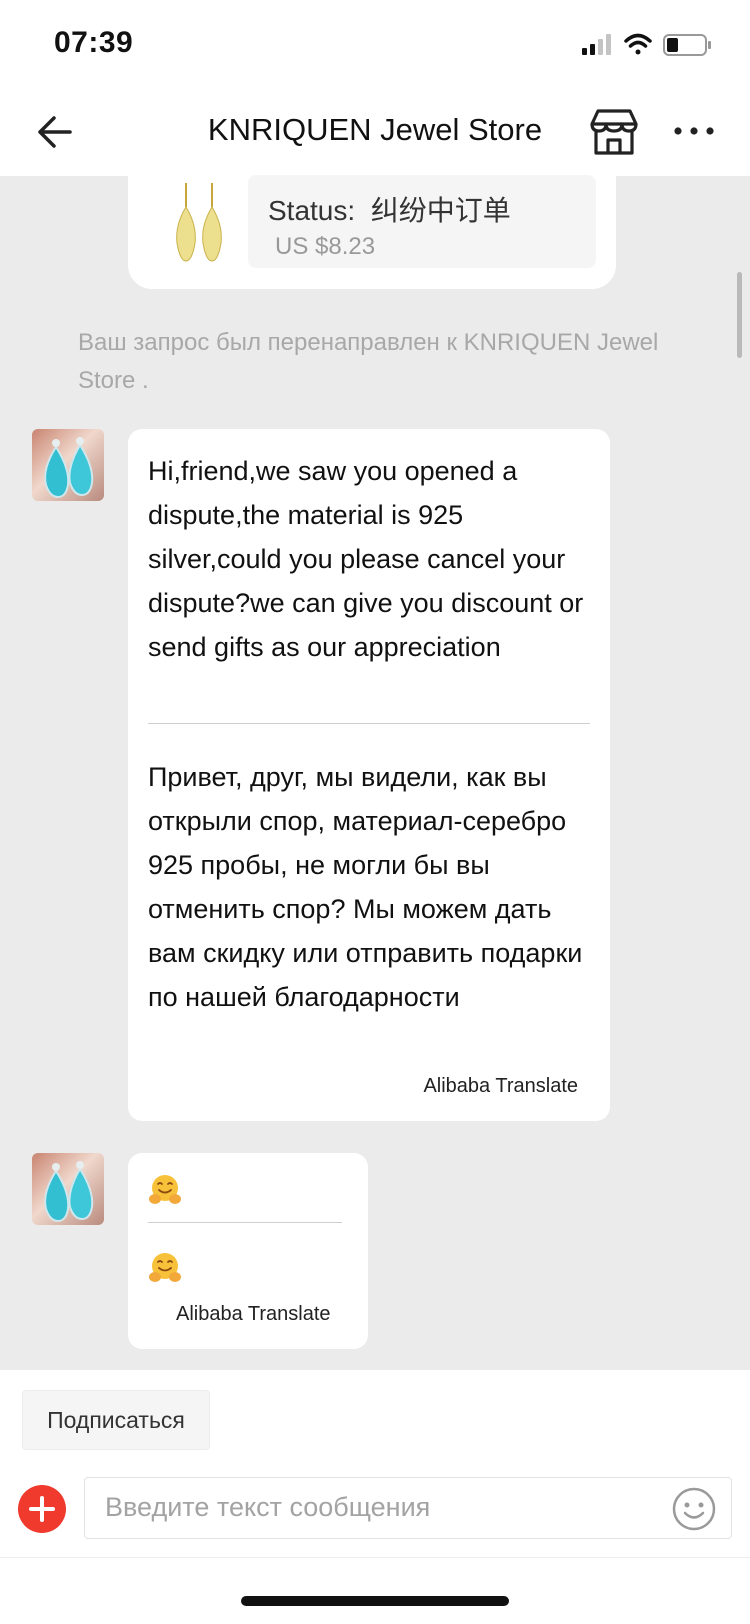 This screenshot has height=1624, width=750. Describe the element at coordinates (42, 1509) in the screenshot. I see `add-icon` at that location.